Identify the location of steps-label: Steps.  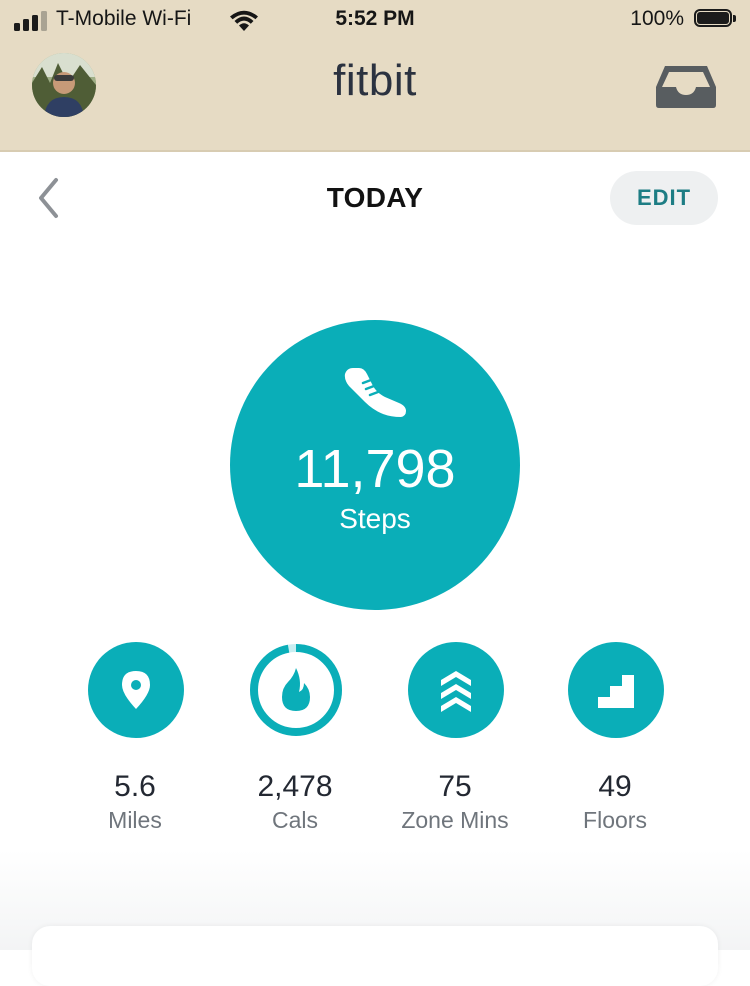
(375, 518).